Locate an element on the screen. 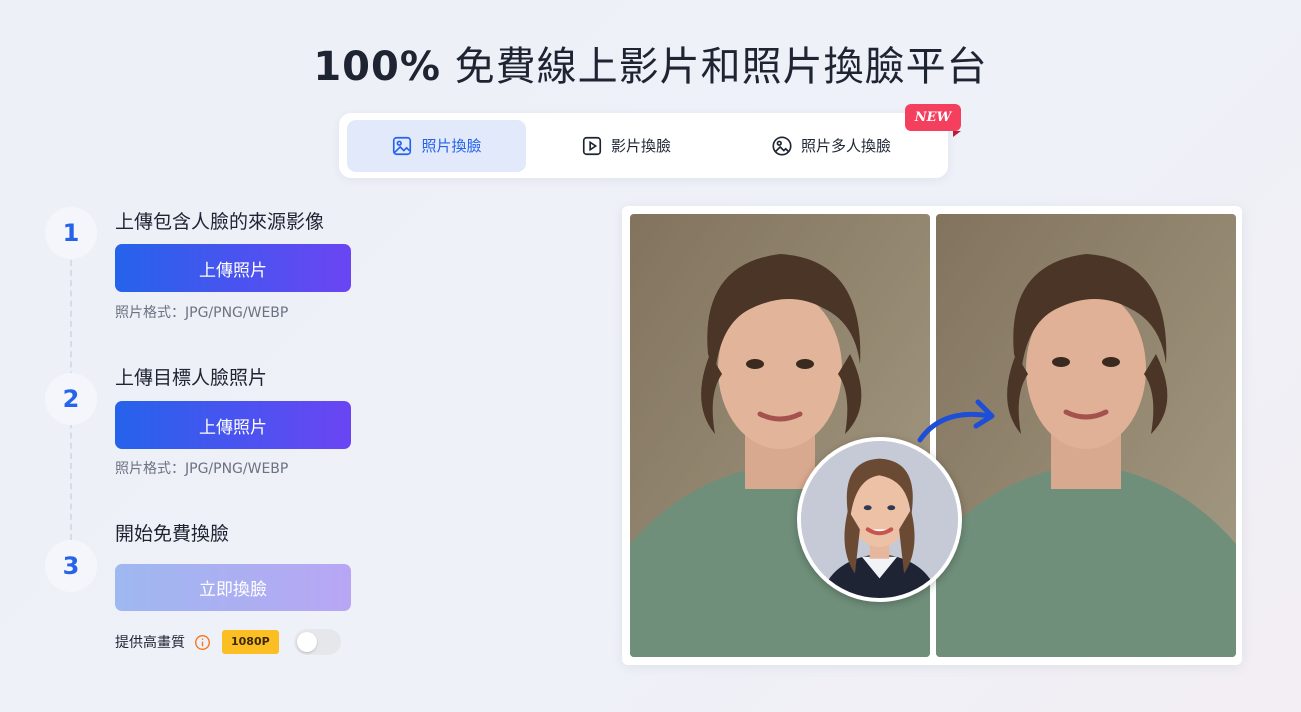 Image resolution: width=1301 pixels, height=712 pixels. page-title: 100% 免費線上影片和照片換臉平台 is located at coordinates (650, 67).